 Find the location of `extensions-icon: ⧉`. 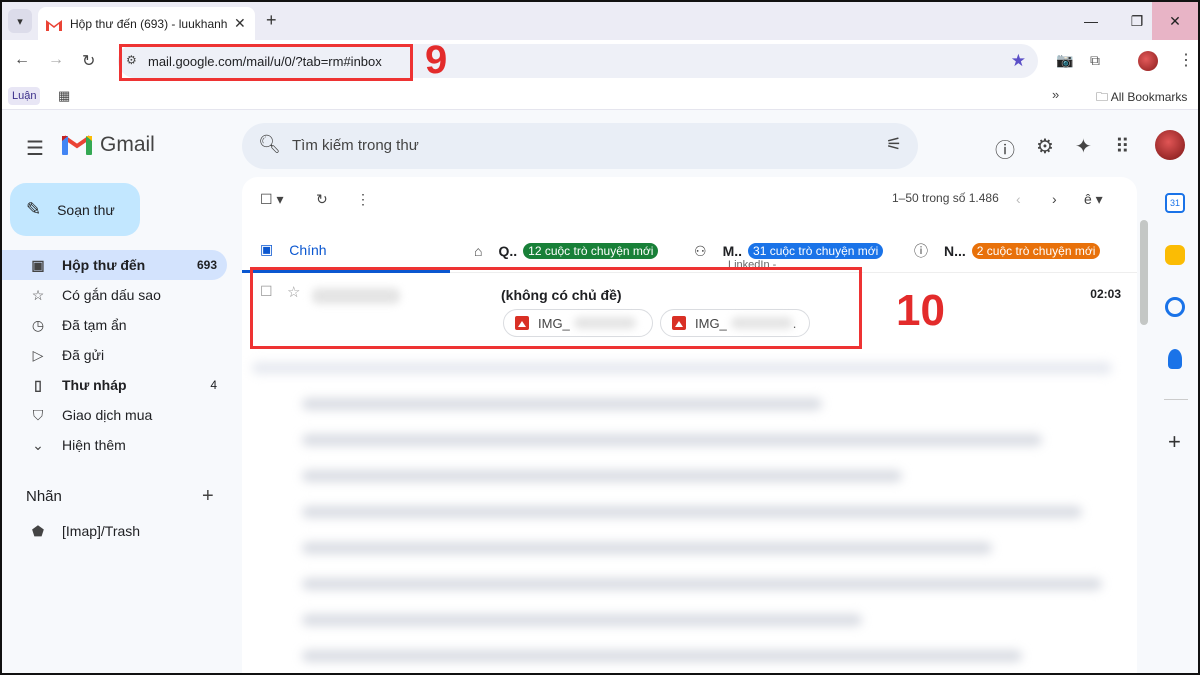

extensions-icon: ⧉ is located at coordinates (1095, 60).